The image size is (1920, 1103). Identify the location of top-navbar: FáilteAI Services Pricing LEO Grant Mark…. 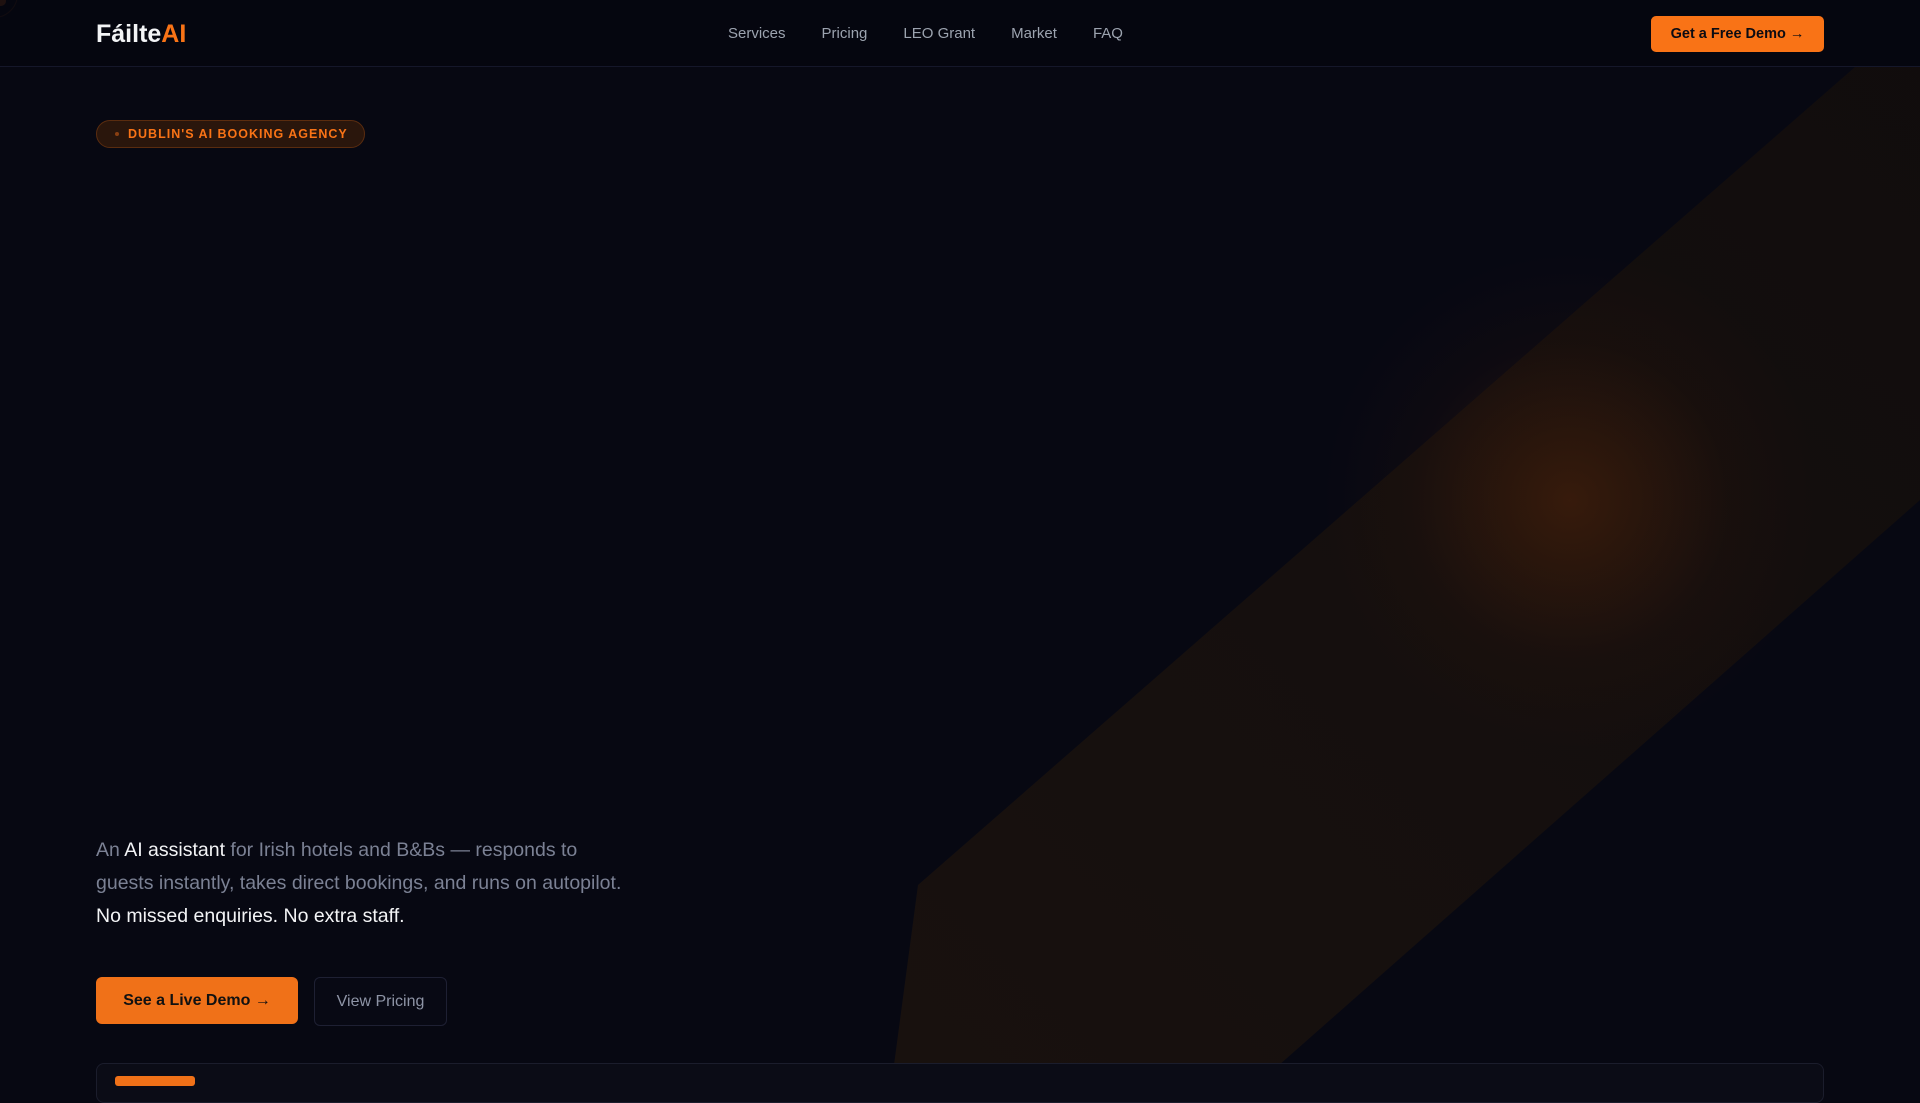
(960, 33).